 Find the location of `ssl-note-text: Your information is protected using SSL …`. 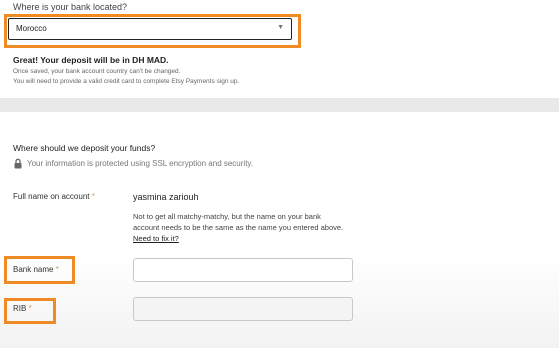

ssl-note-text: Your information is protected using SSL … is located at coordinates (140, 163).